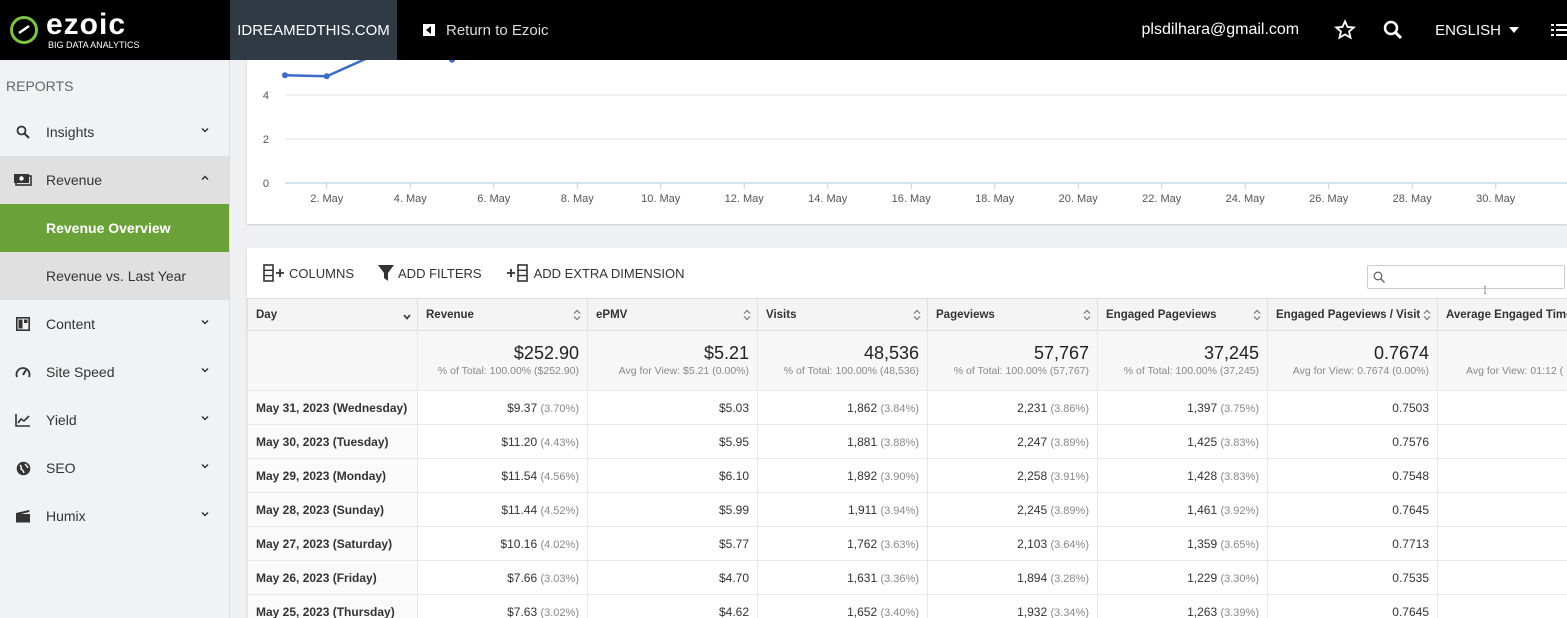 The width and height of the screenshot is (1567, 618). Describe the element at coordinates (672, 543) in the screenshot. I see `epmv-cell: $5.77` at that location.